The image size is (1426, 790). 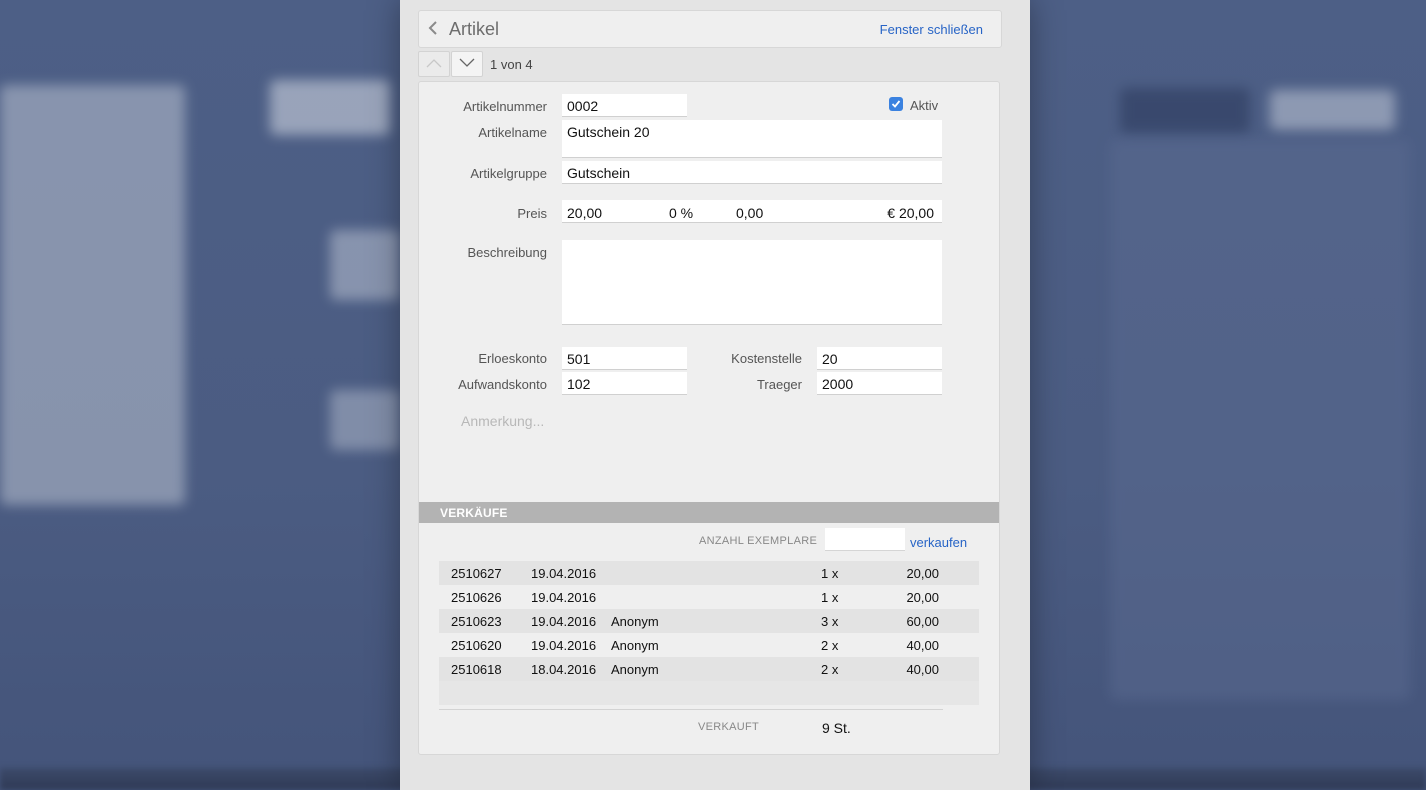 What do you see at coordinates (681, 213) in the screenshot?
I see `steuer-prozent-value: 0 %` at bounding box center [681, 213].